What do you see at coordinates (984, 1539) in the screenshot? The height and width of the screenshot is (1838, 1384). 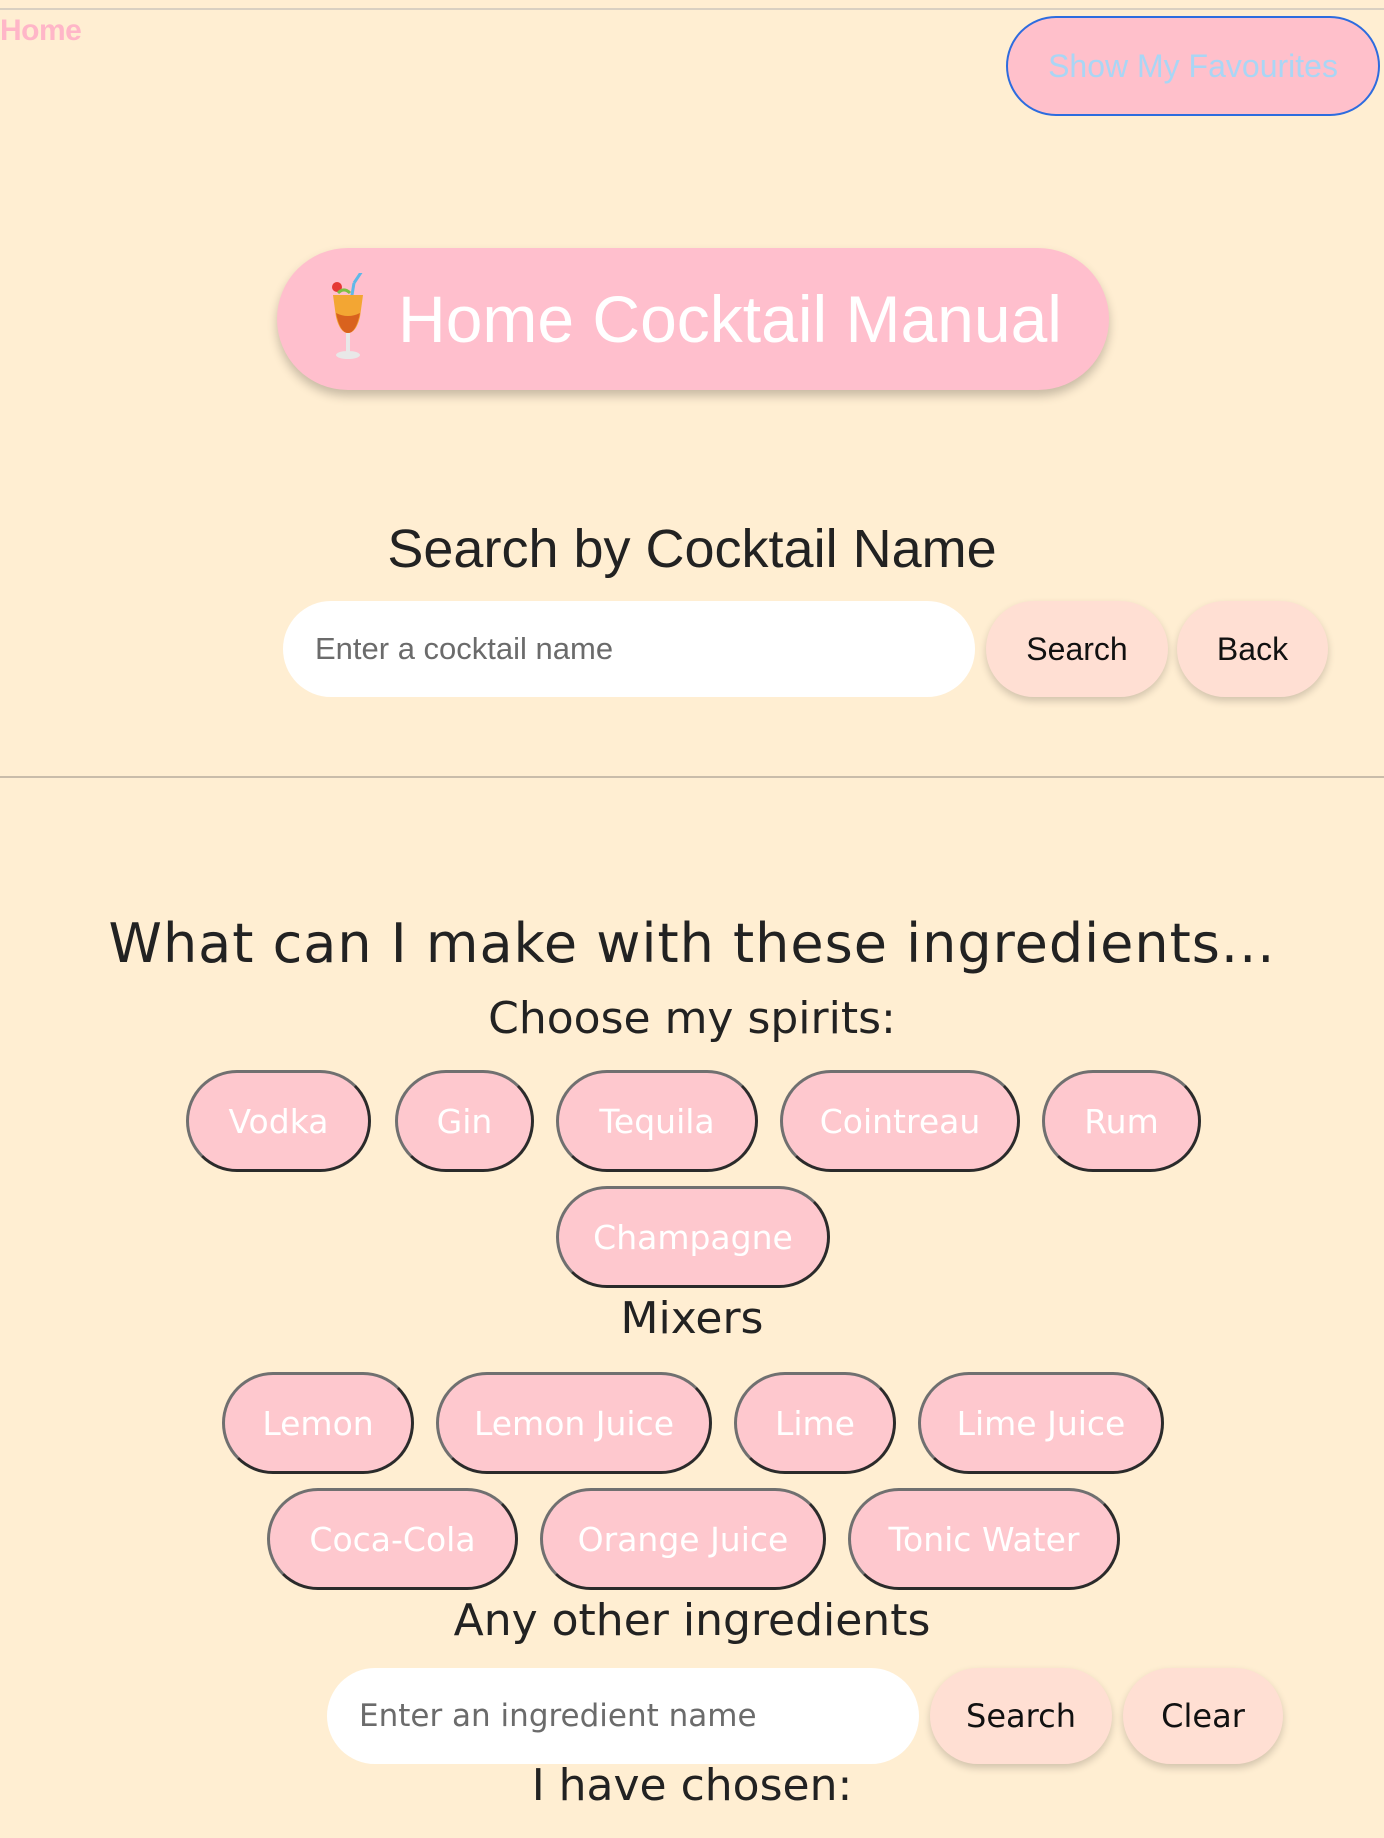 I see `mixer-chip-tonic-water: Tonic Water` at bounding box center [984, 1539].